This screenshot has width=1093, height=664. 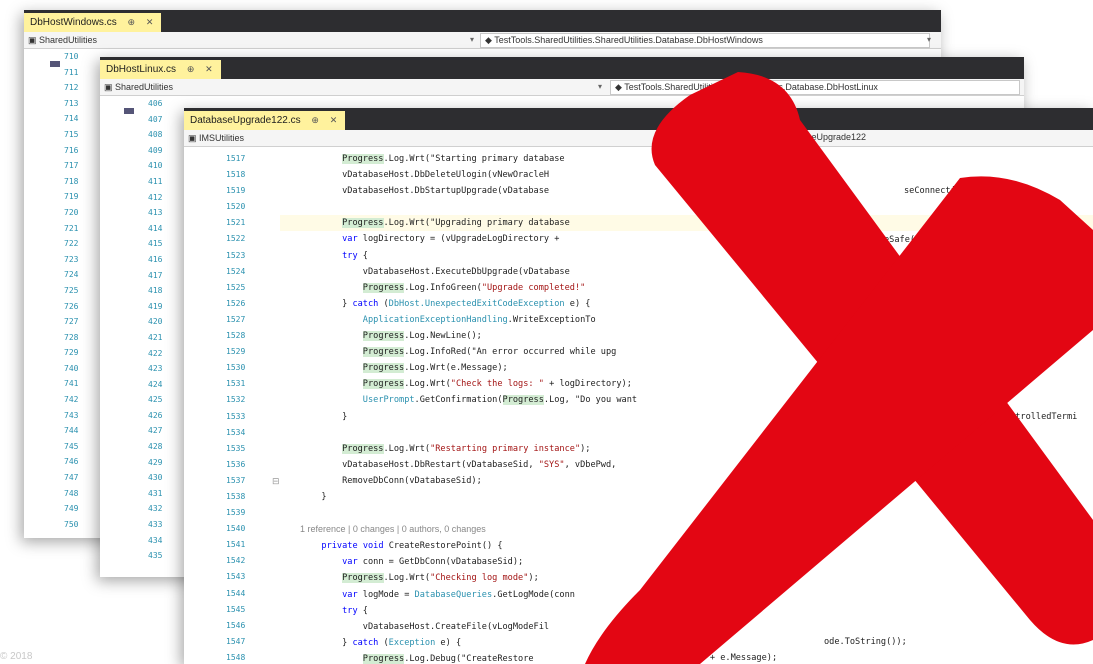 I want to click on code-line: Progress.Log.Debug("CreateRestore, so click(x=686, y=657).